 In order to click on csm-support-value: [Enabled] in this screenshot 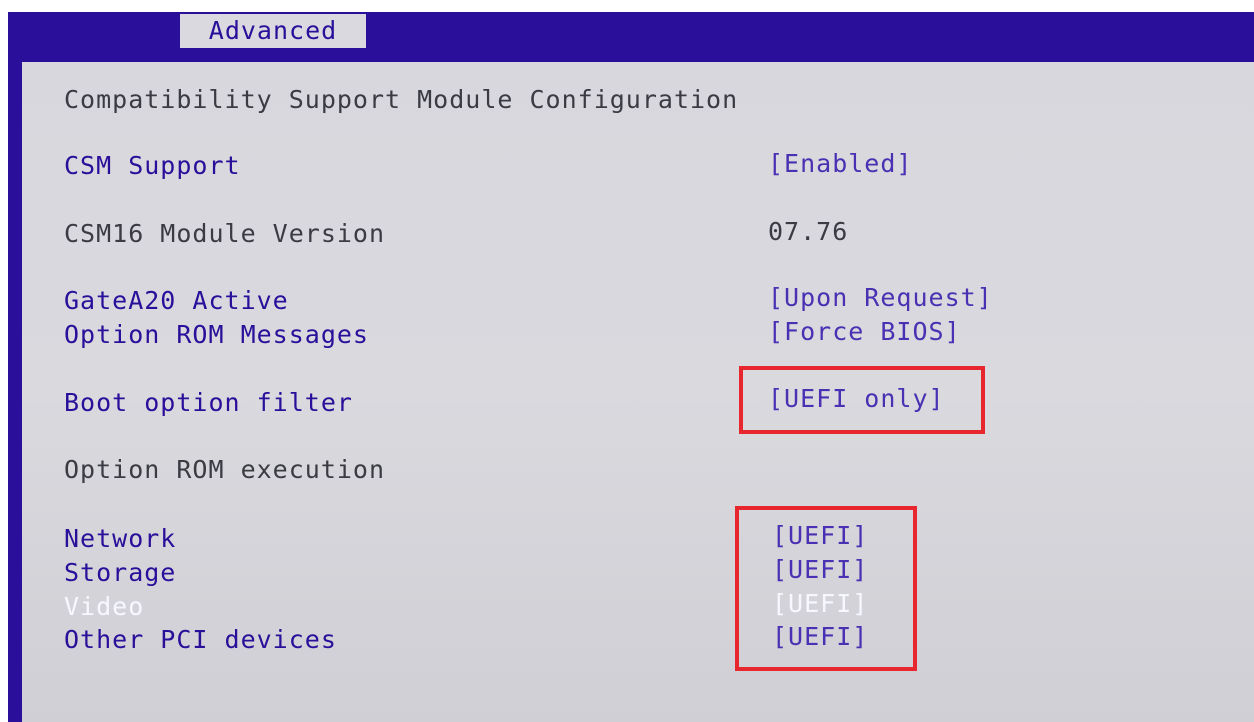, I will do `click(840, 164)`.